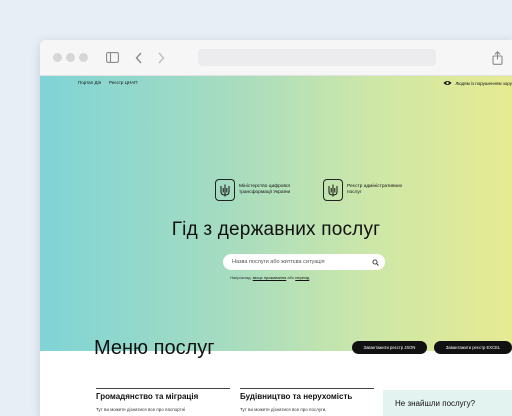 This screenshot has width=512, height=416. I want to click on window-control-close, so click(57, 57).